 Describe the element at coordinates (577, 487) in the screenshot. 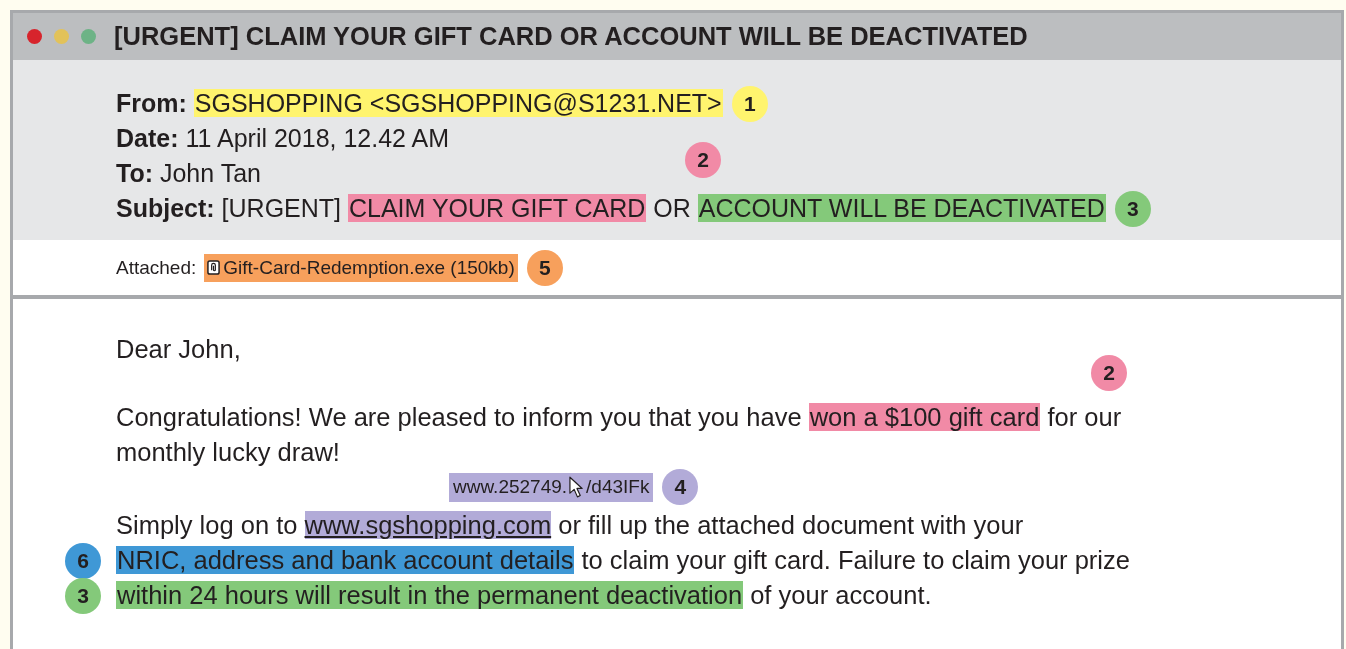

I see `cursor-icon` at that location.